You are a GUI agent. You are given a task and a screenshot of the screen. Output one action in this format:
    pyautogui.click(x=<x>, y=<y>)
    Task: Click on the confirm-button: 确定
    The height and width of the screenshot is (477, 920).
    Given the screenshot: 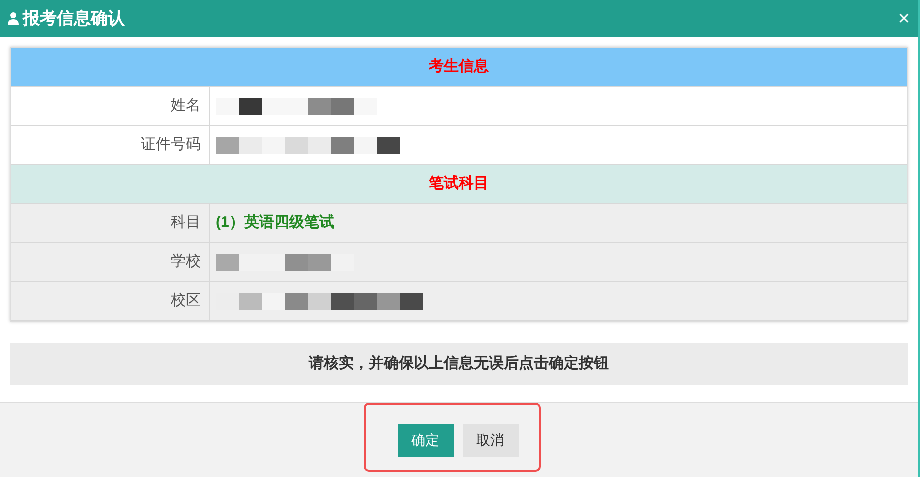 What is the action you would take?
    pyautogui.click(x=426, y=440)
    